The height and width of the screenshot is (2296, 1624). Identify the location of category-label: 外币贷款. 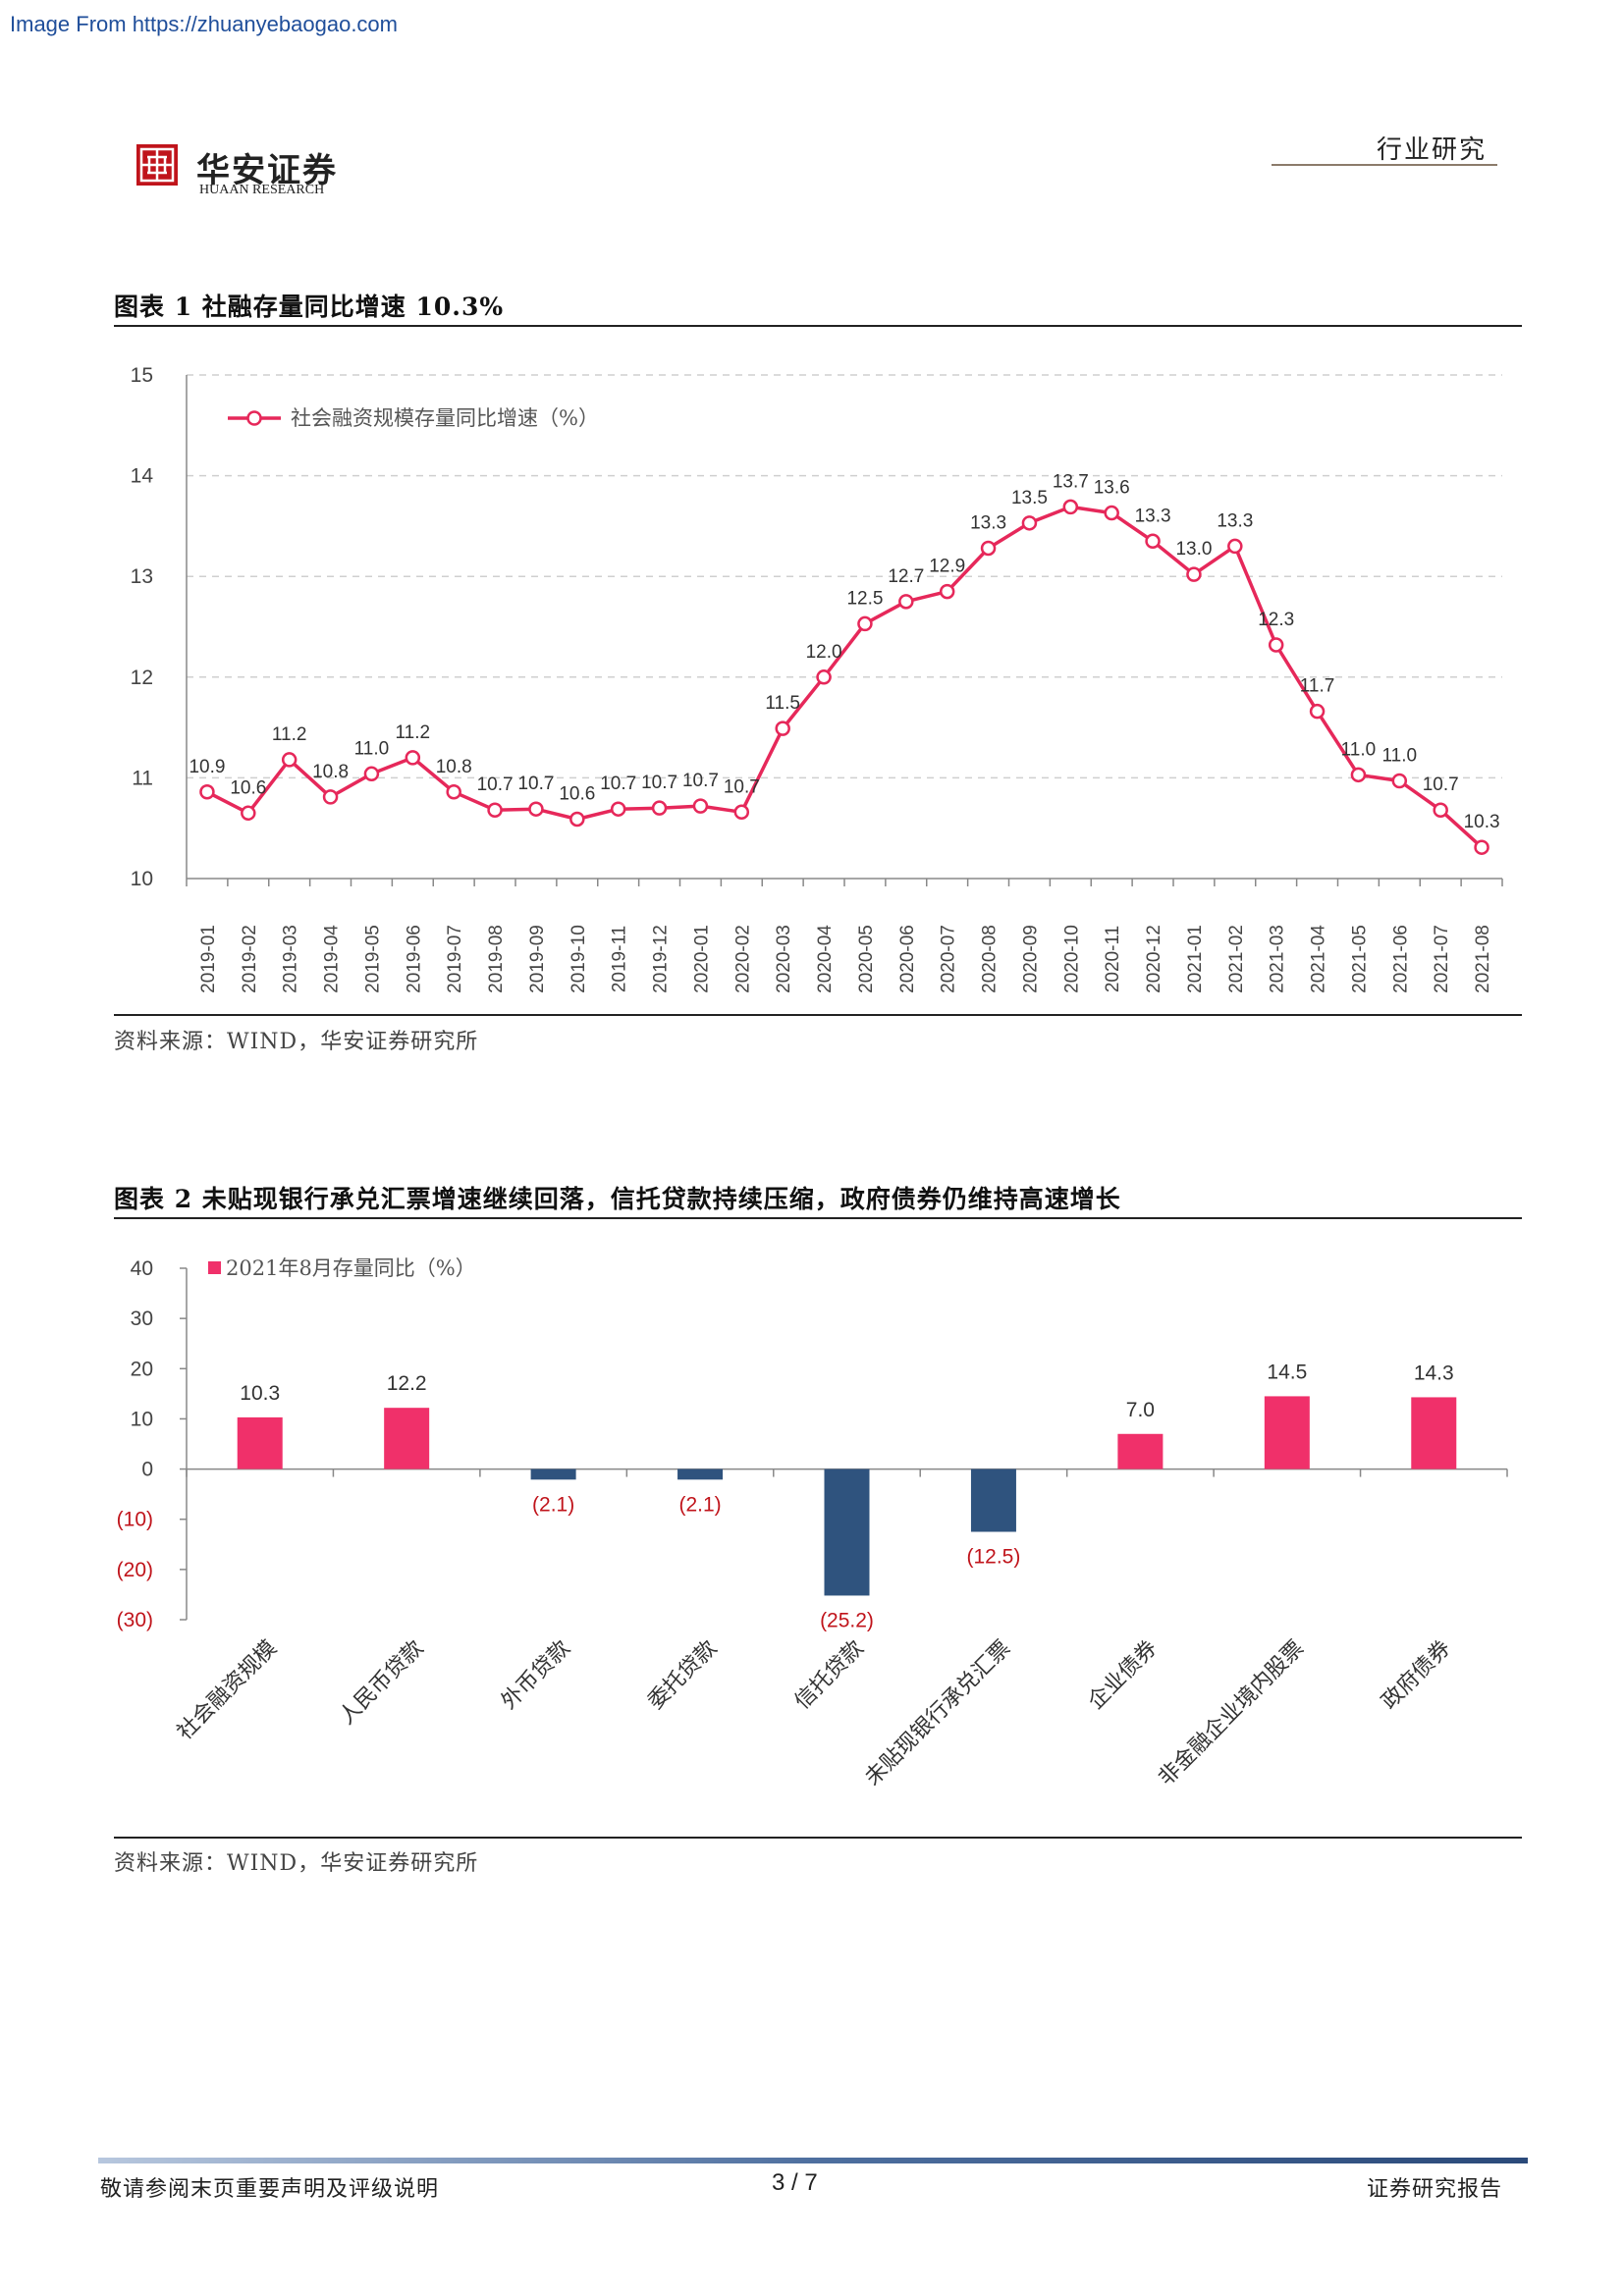
(536, 1675).